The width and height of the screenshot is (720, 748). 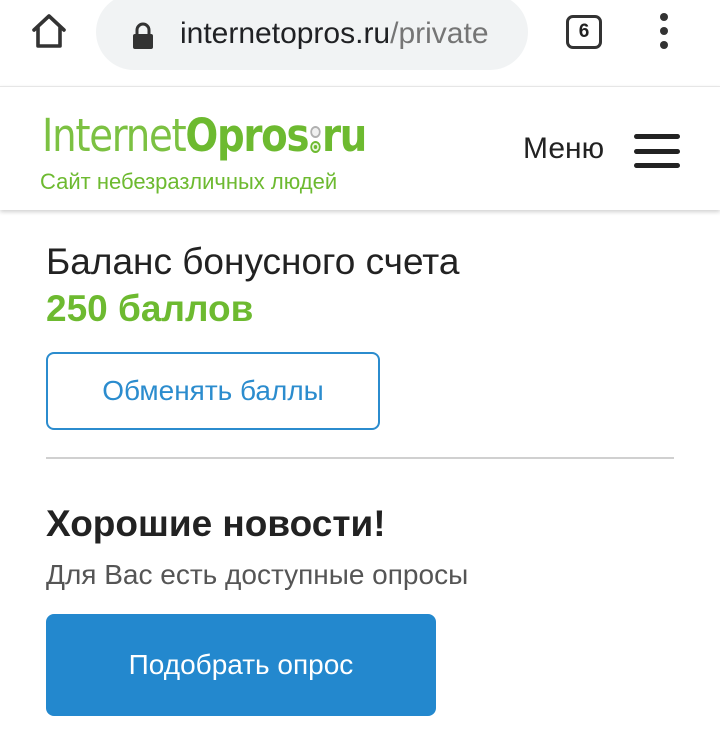 What do you see at coordinates (241, 665) in the screenshot?
I see `find-survey-button: Подобрать опрос` at bounding box center [241, 665].